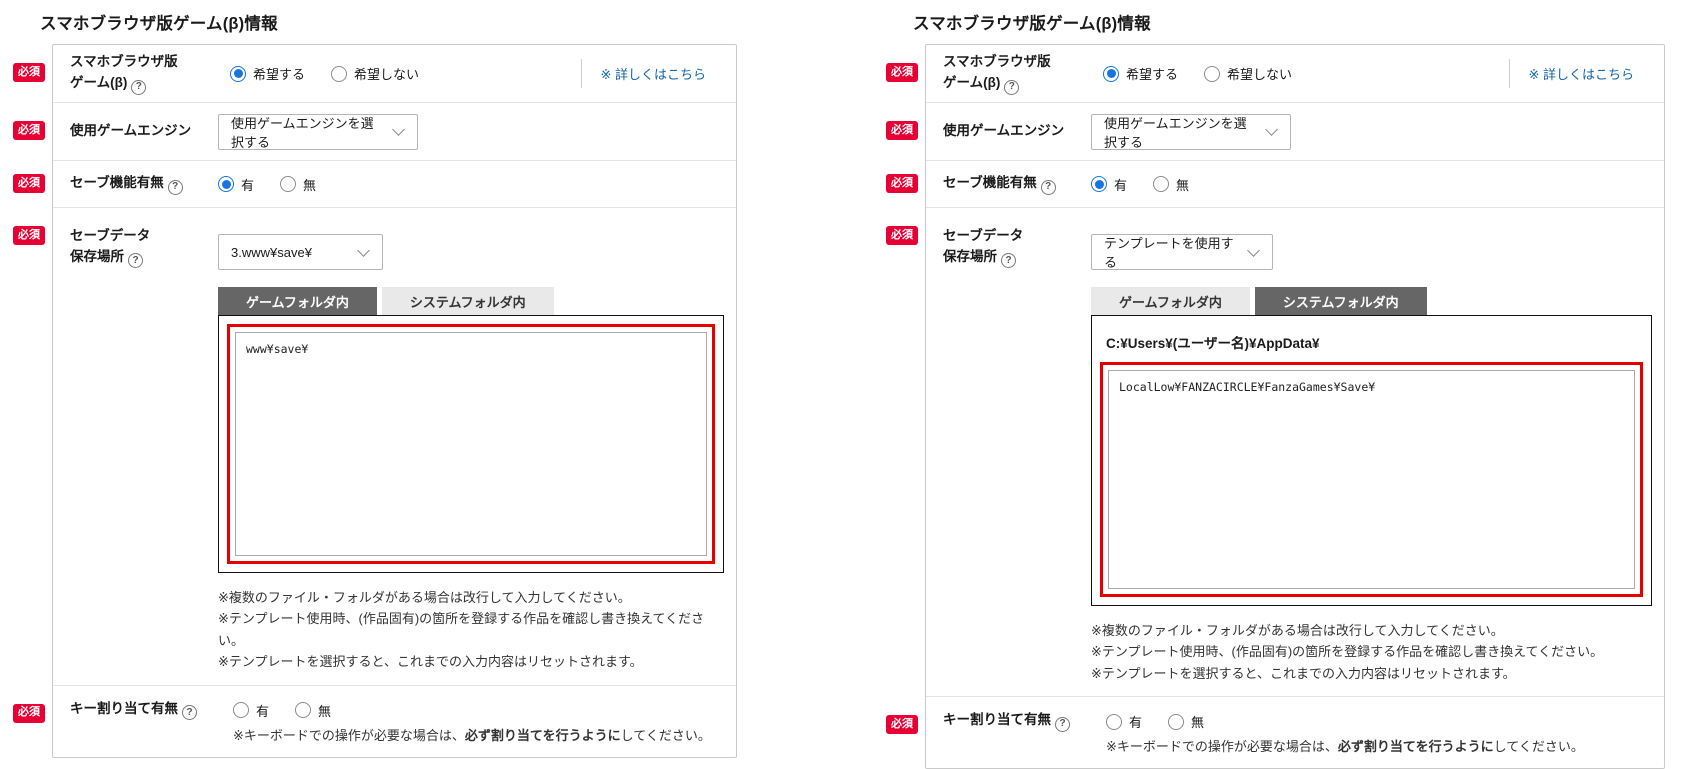 The width and height of the screenshot is (1696, 769). I want to click on highlighted-input-frame: www¥save¥, so click(471, 444).